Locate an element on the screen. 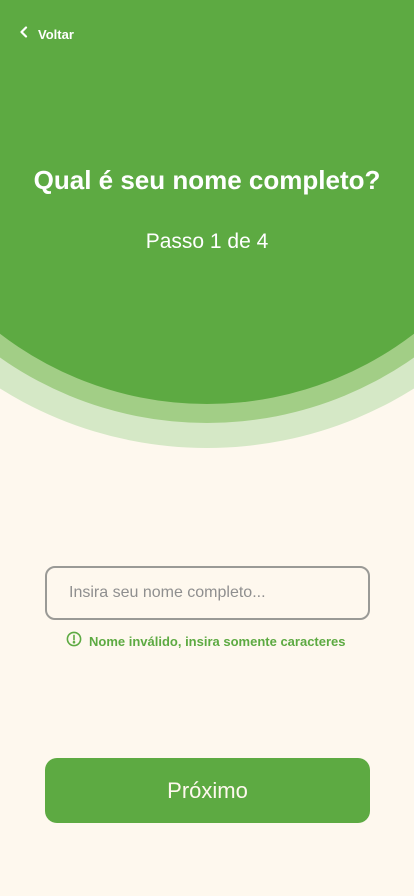  error-message: Nome inválido, insira somente caracteres is located at coordinates (206, 641).